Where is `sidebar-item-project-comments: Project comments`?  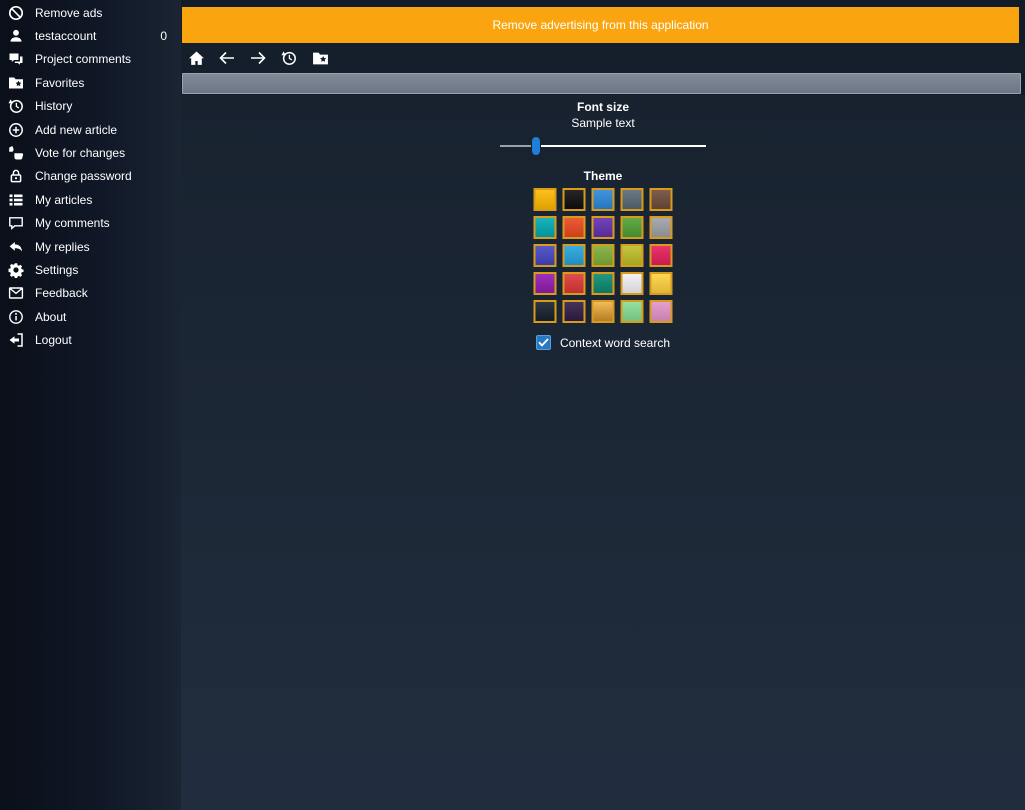 sidebar-item-project-comments: Project comments is located at coordinates (90, 59).